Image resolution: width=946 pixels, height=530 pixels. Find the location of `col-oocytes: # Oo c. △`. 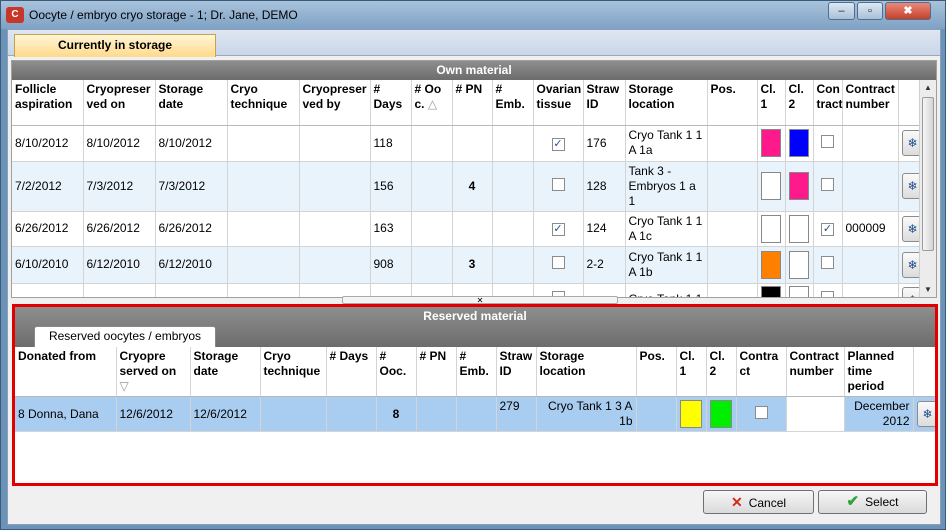

col-oocytes: # Oo c. △ is located at coordinates (432, 103).